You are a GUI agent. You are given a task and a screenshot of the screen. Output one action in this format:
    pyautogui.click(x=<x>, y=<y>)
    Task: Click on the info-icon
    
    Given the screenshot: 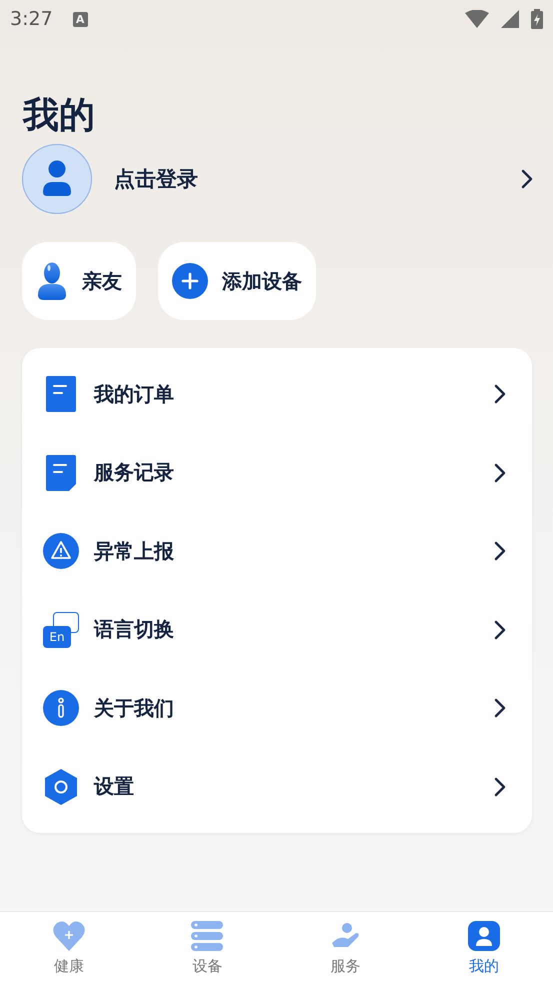 What is the action you would take?
    pyautogui.click(x=61, y=708)
    